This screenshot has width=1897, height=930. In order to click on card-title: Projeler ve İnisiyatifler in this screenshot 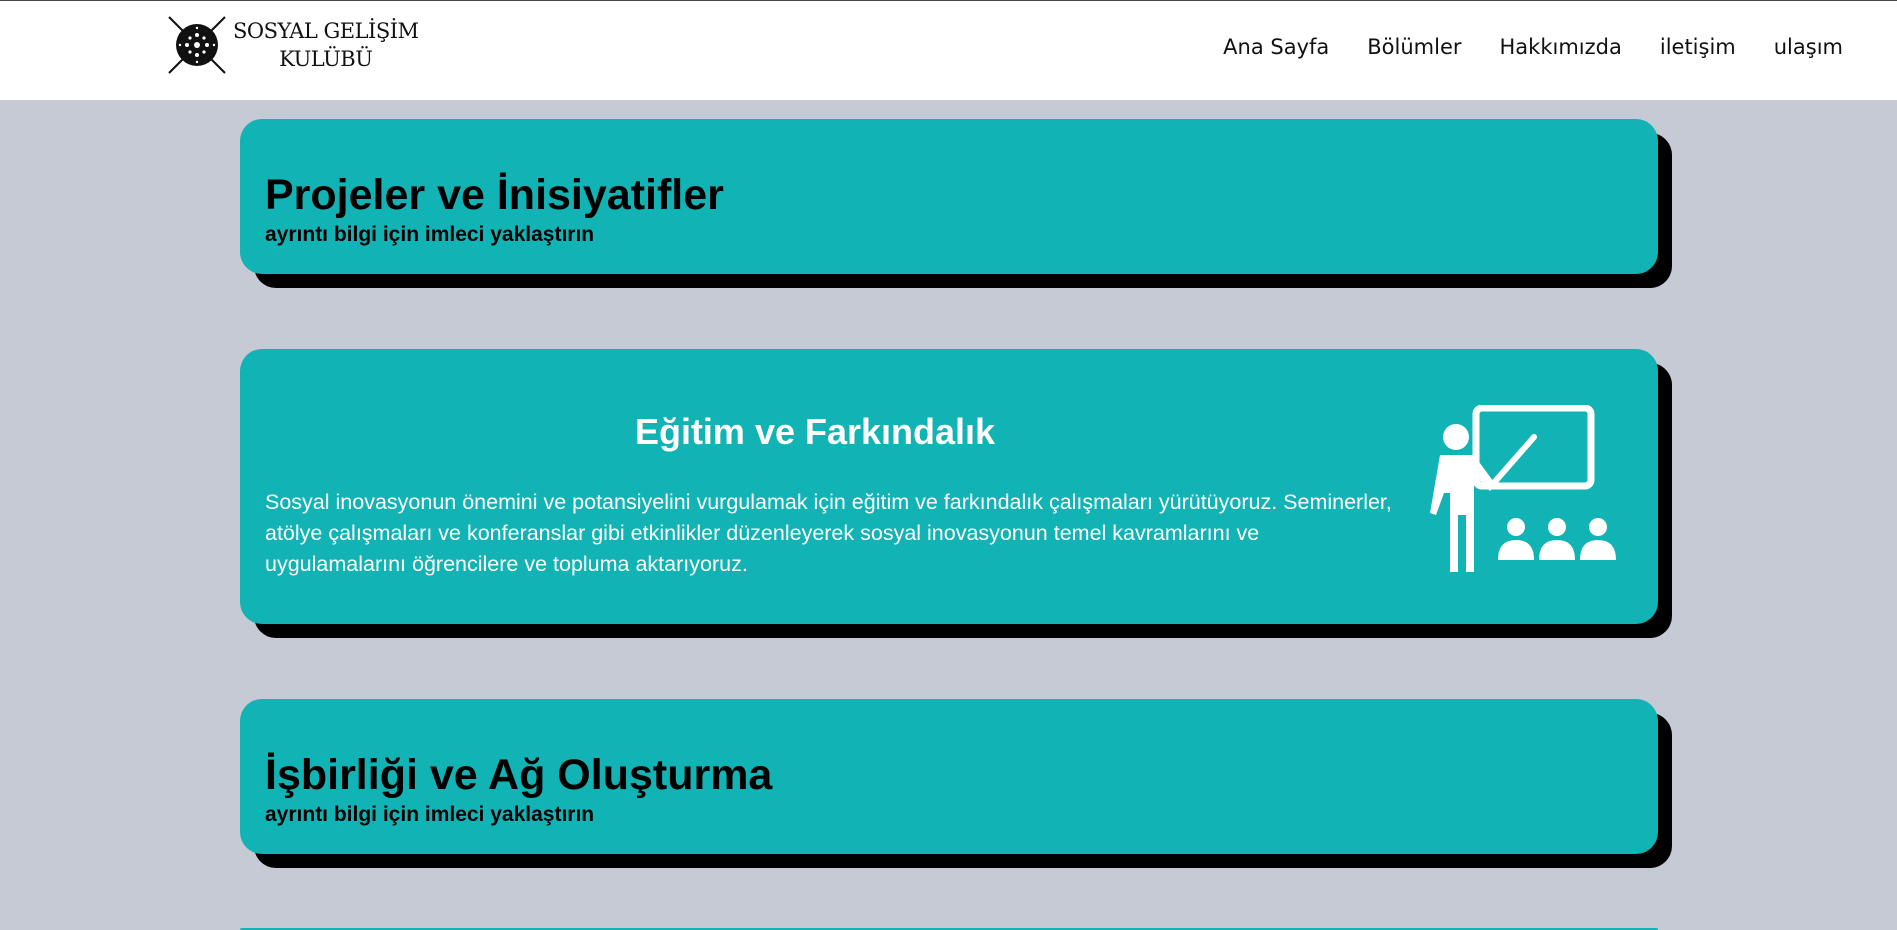, I will do `click(494, 195)`.